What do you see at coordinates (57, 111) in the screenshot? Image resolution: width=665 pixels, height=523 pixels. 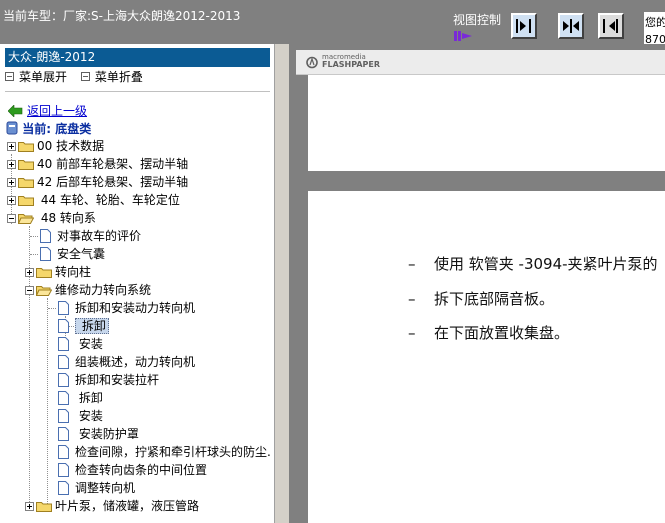 I see `back-link: 返回上一级` at bounding box center [57, 111].